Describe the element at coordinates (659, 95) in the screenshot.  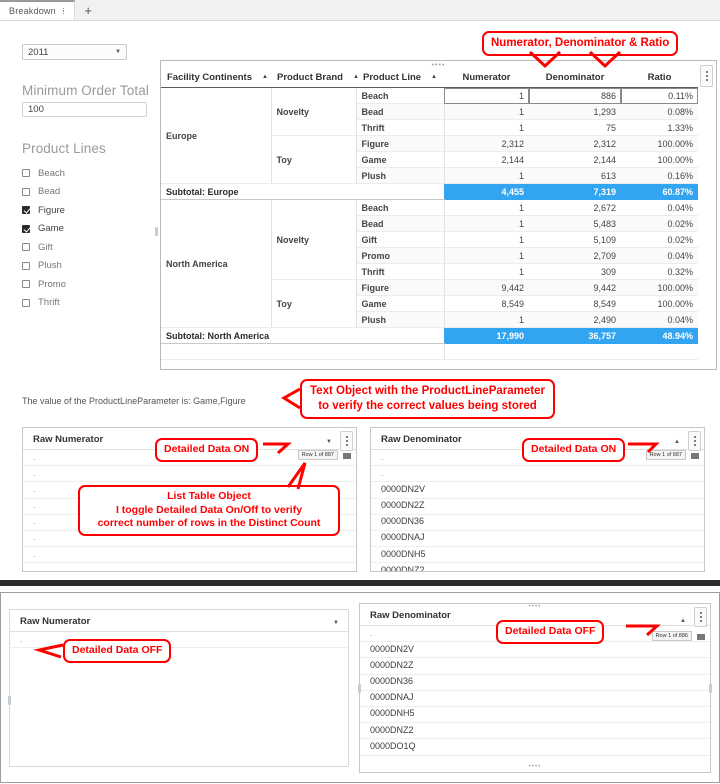
I see `cell-ratio: 0.11%` at that location.